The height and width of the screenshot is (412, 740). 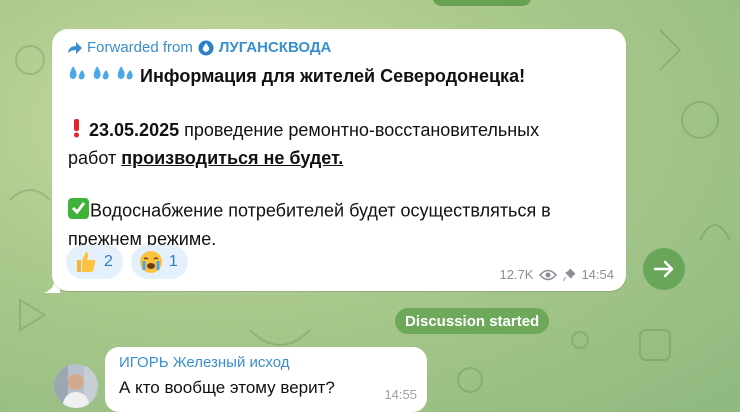 I want to click on post-text-1: проведение ремонтно-восстановительных, so click(x=359, y=129).